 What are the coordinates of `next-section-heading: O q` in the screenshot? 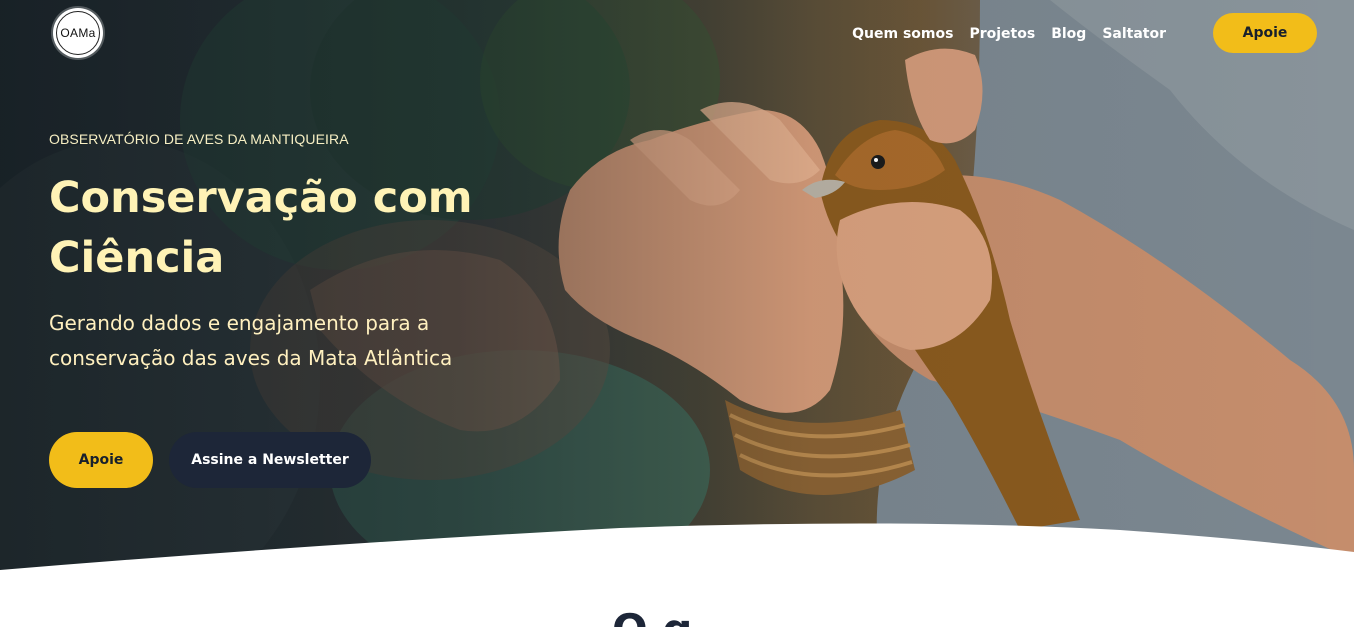 It's located at (652, 617).